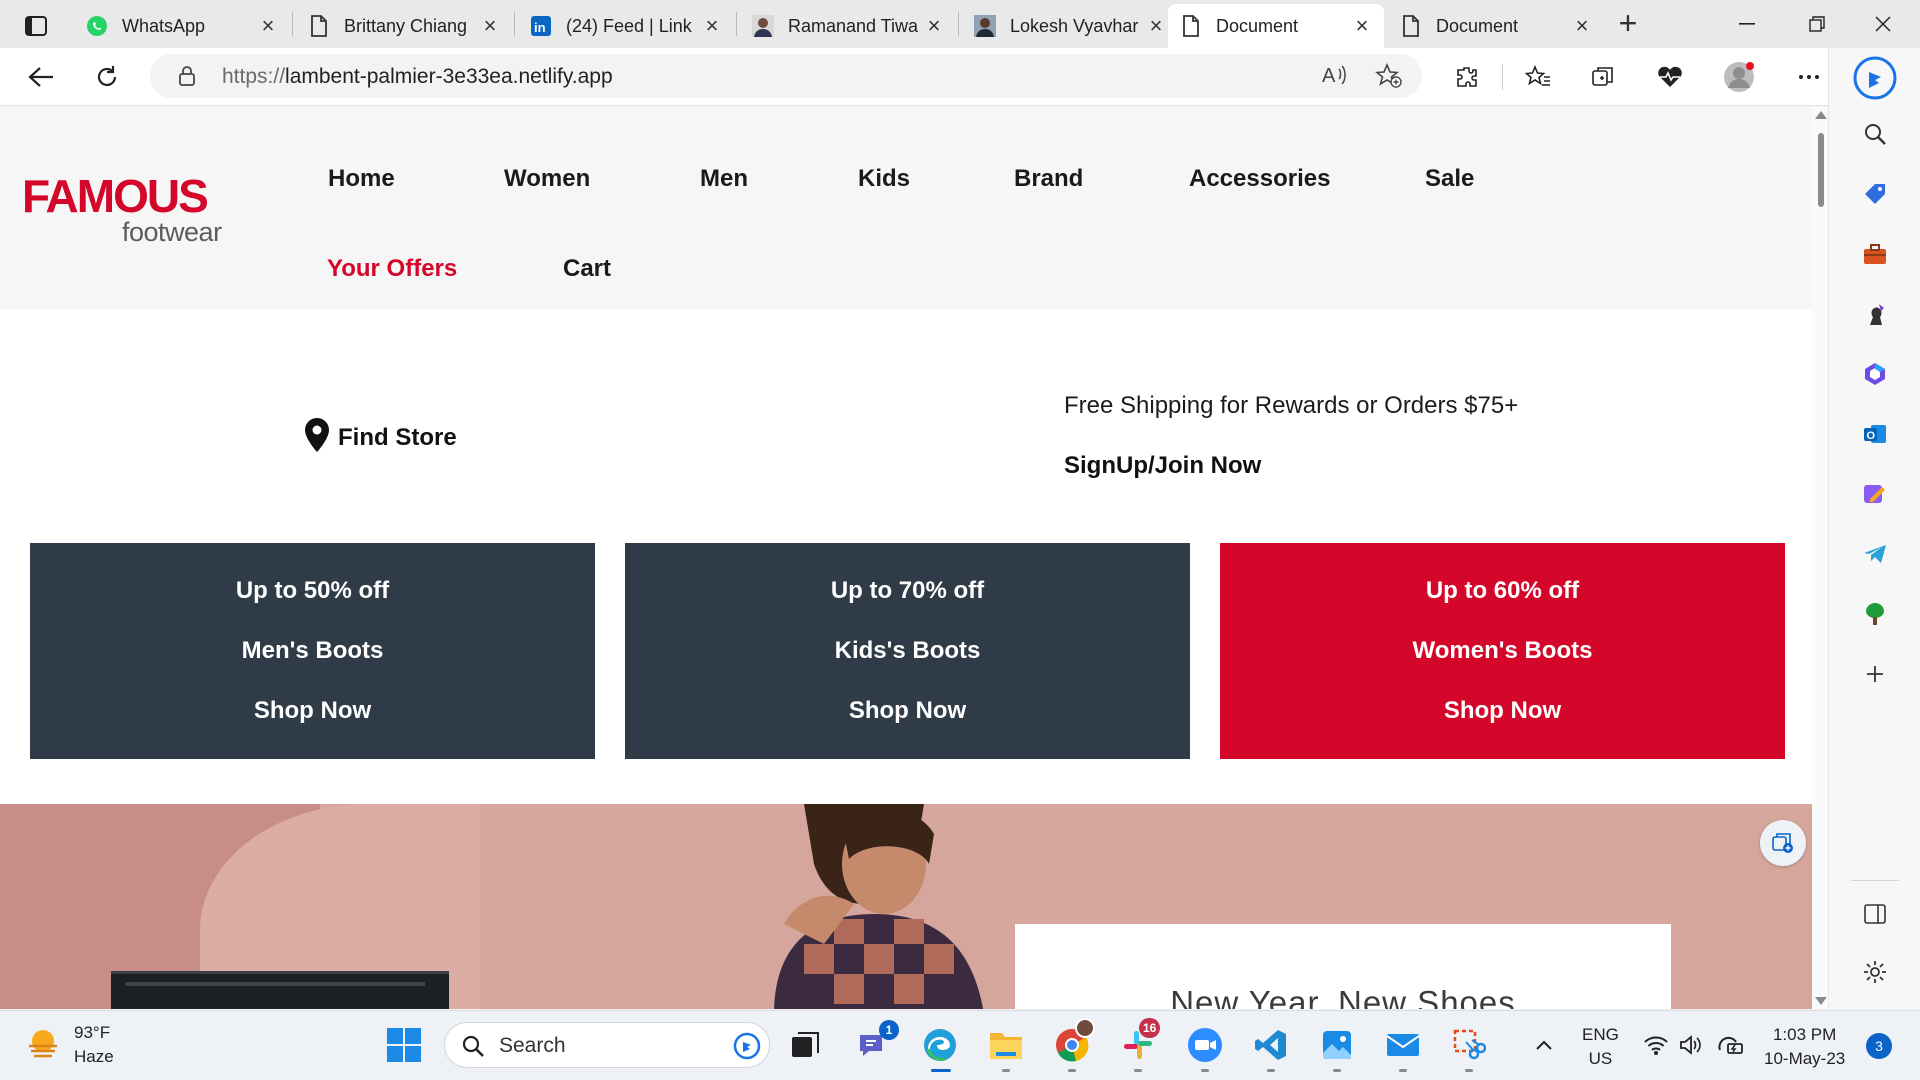 Image resolution: width=1920 pixels, height=1080 pixels. What do you see at coordinates (1875, 314) in the screenshot?
I see `games-icon` at bounding box center [1875, 314].